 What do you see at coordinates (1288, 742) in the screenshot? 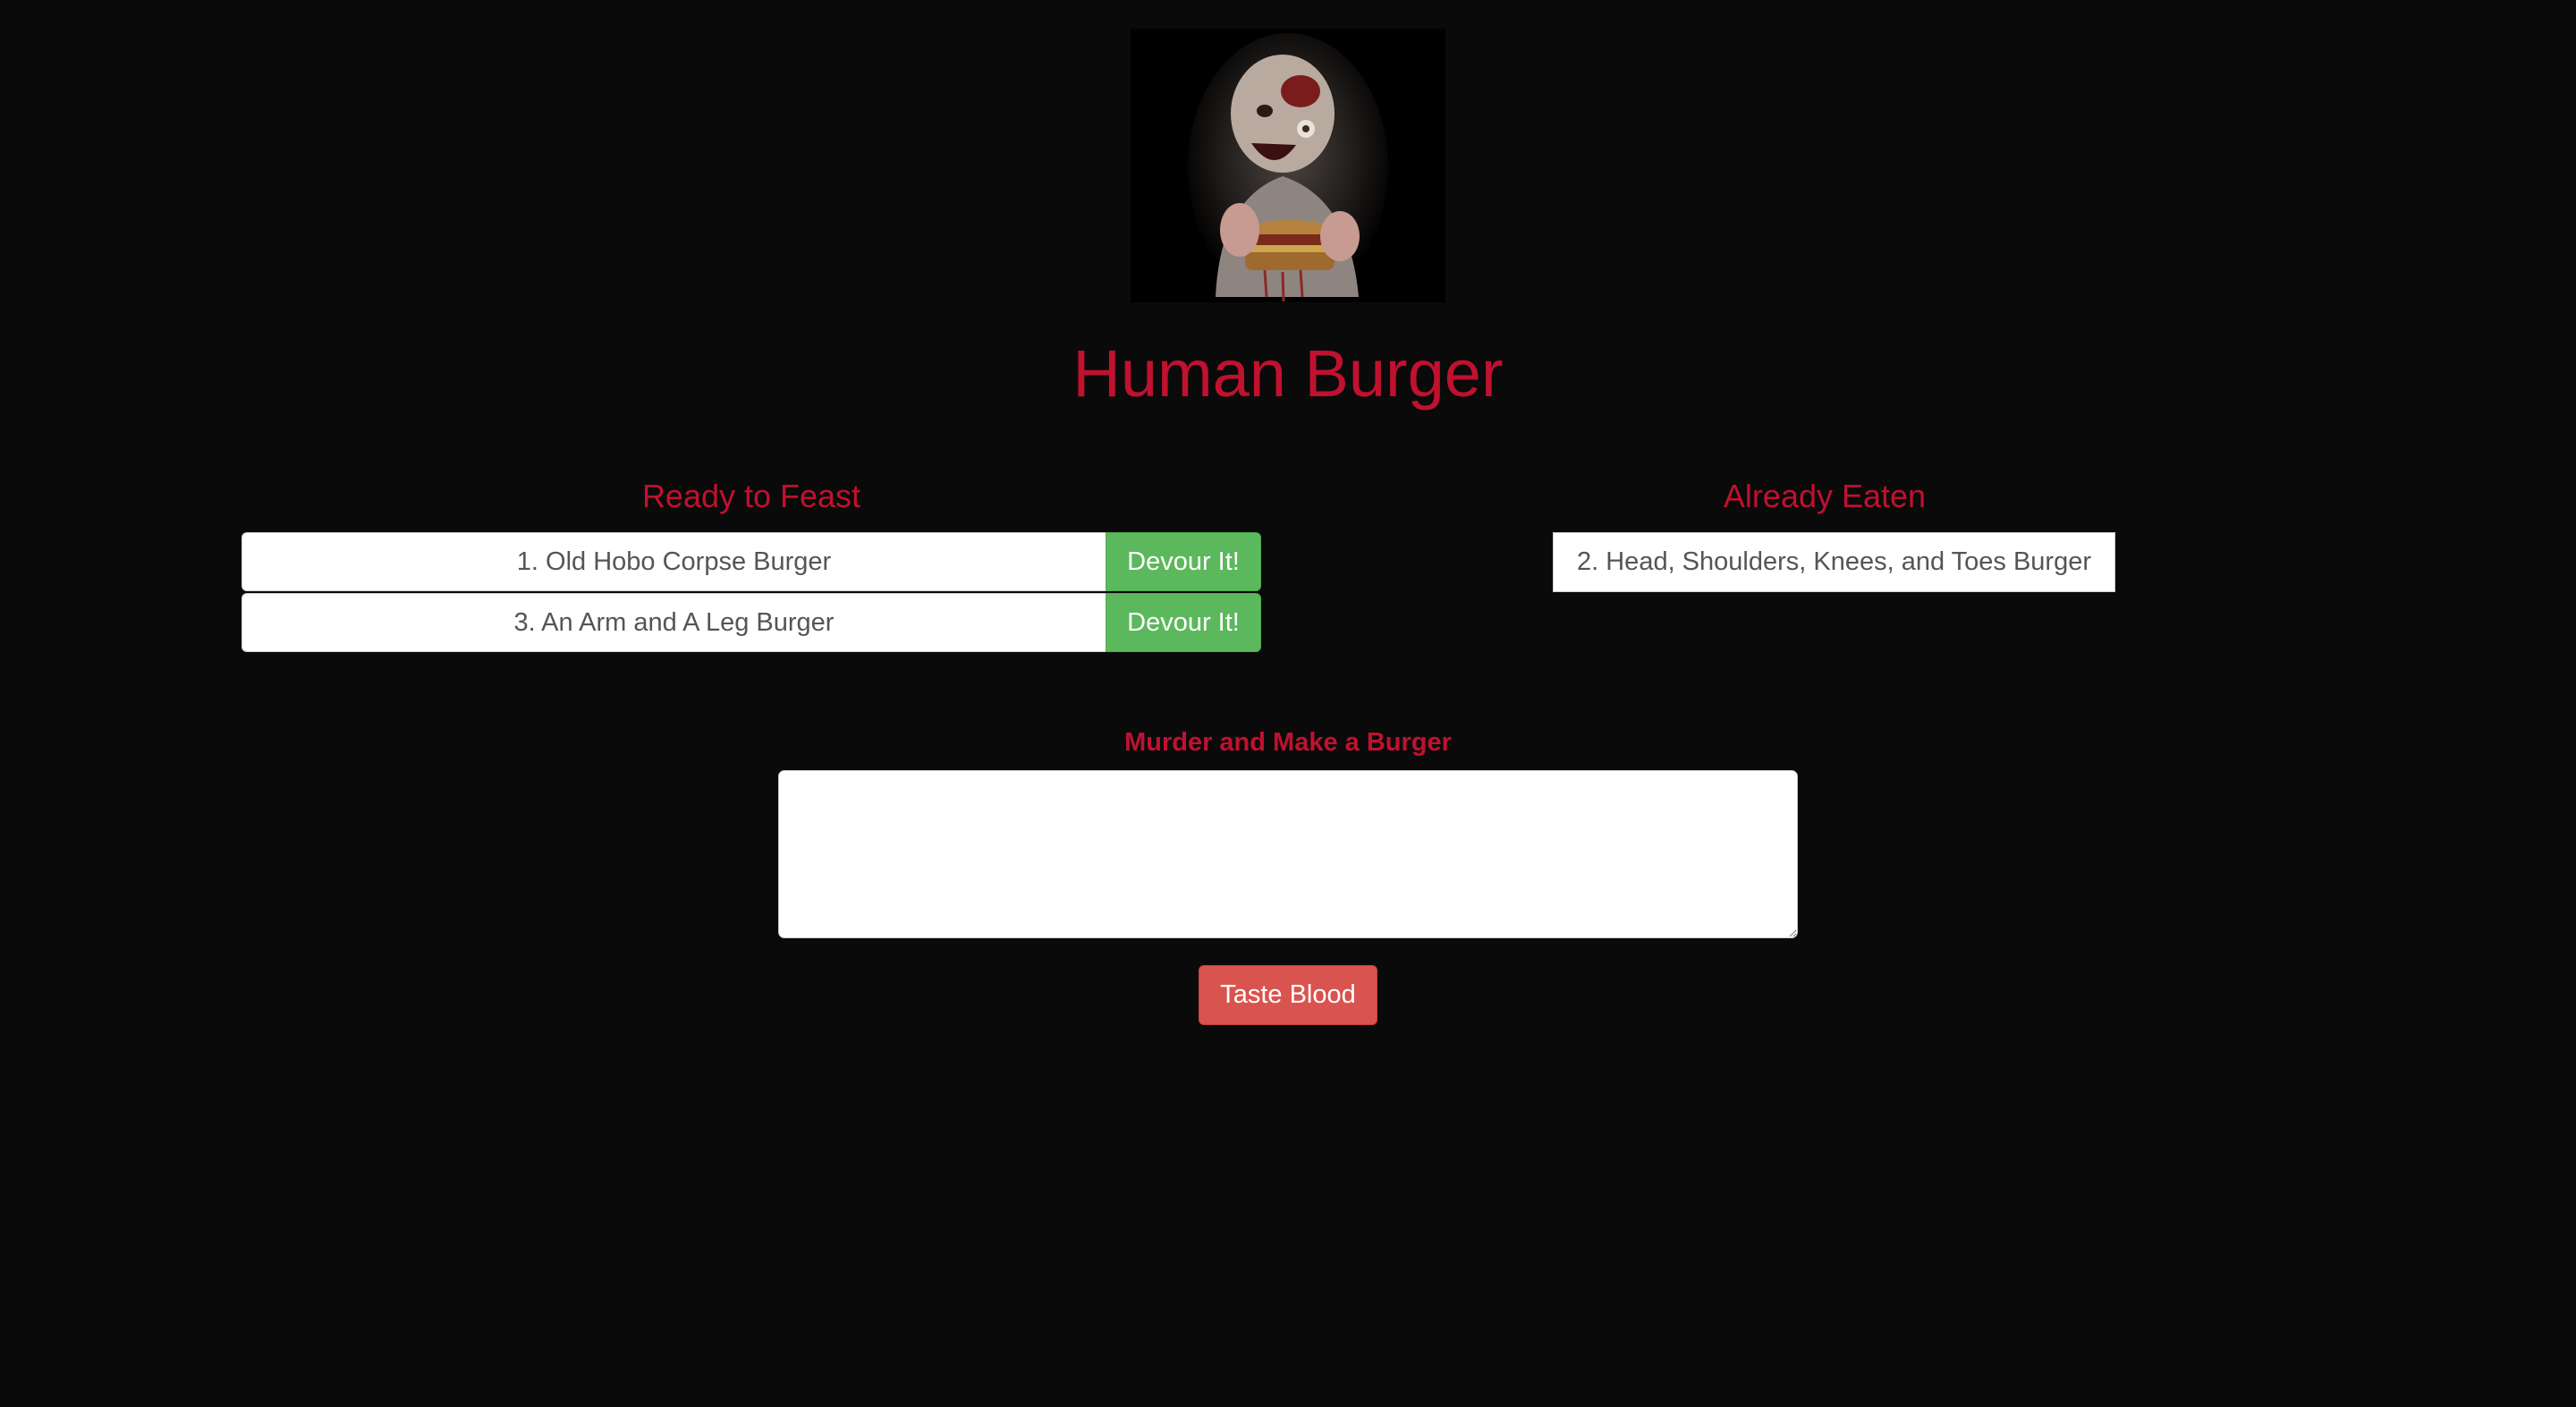
I see `burger-form-label: Murder and Make a Burger` at bounding box center [1288, 742].